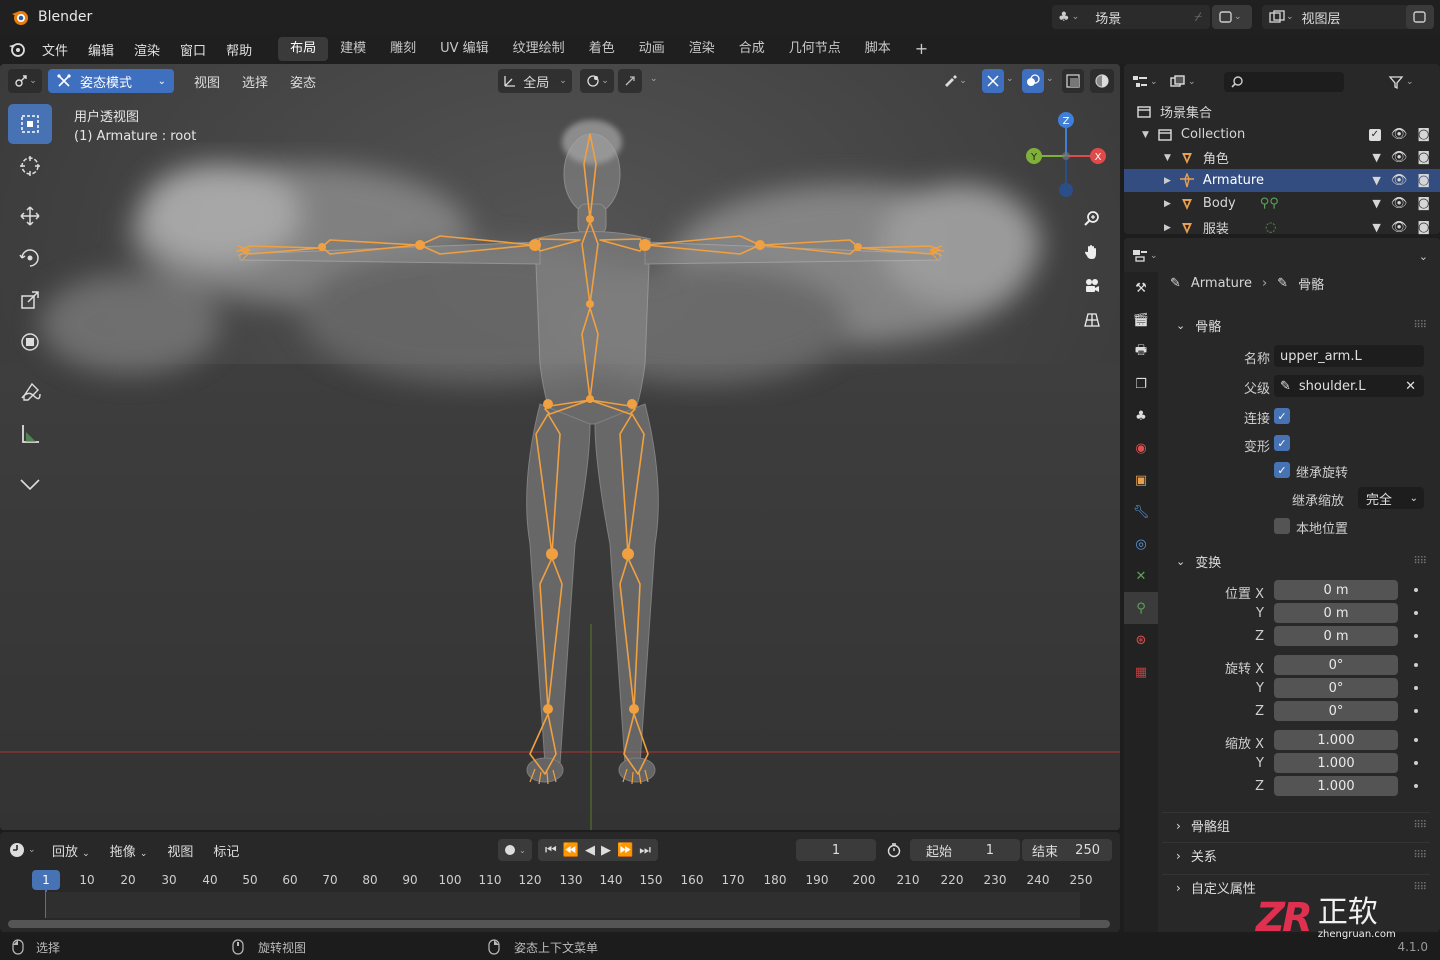 Image resolution: width=1440 pixels, height=960 pixels. Describe the element at coordinates (652, 49) in the screenshot. I see `workspace-tab-animation: 动画` at that location.